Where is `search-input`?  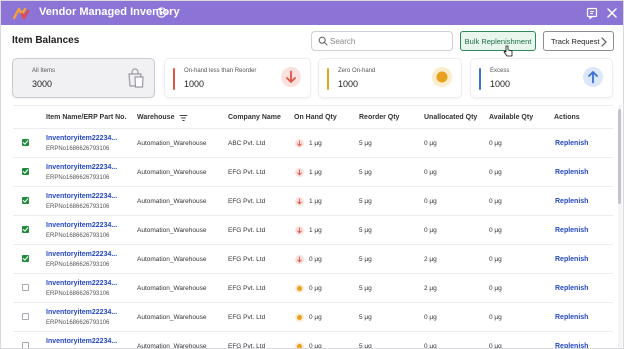 search-input is located at coordinates (389, 41).